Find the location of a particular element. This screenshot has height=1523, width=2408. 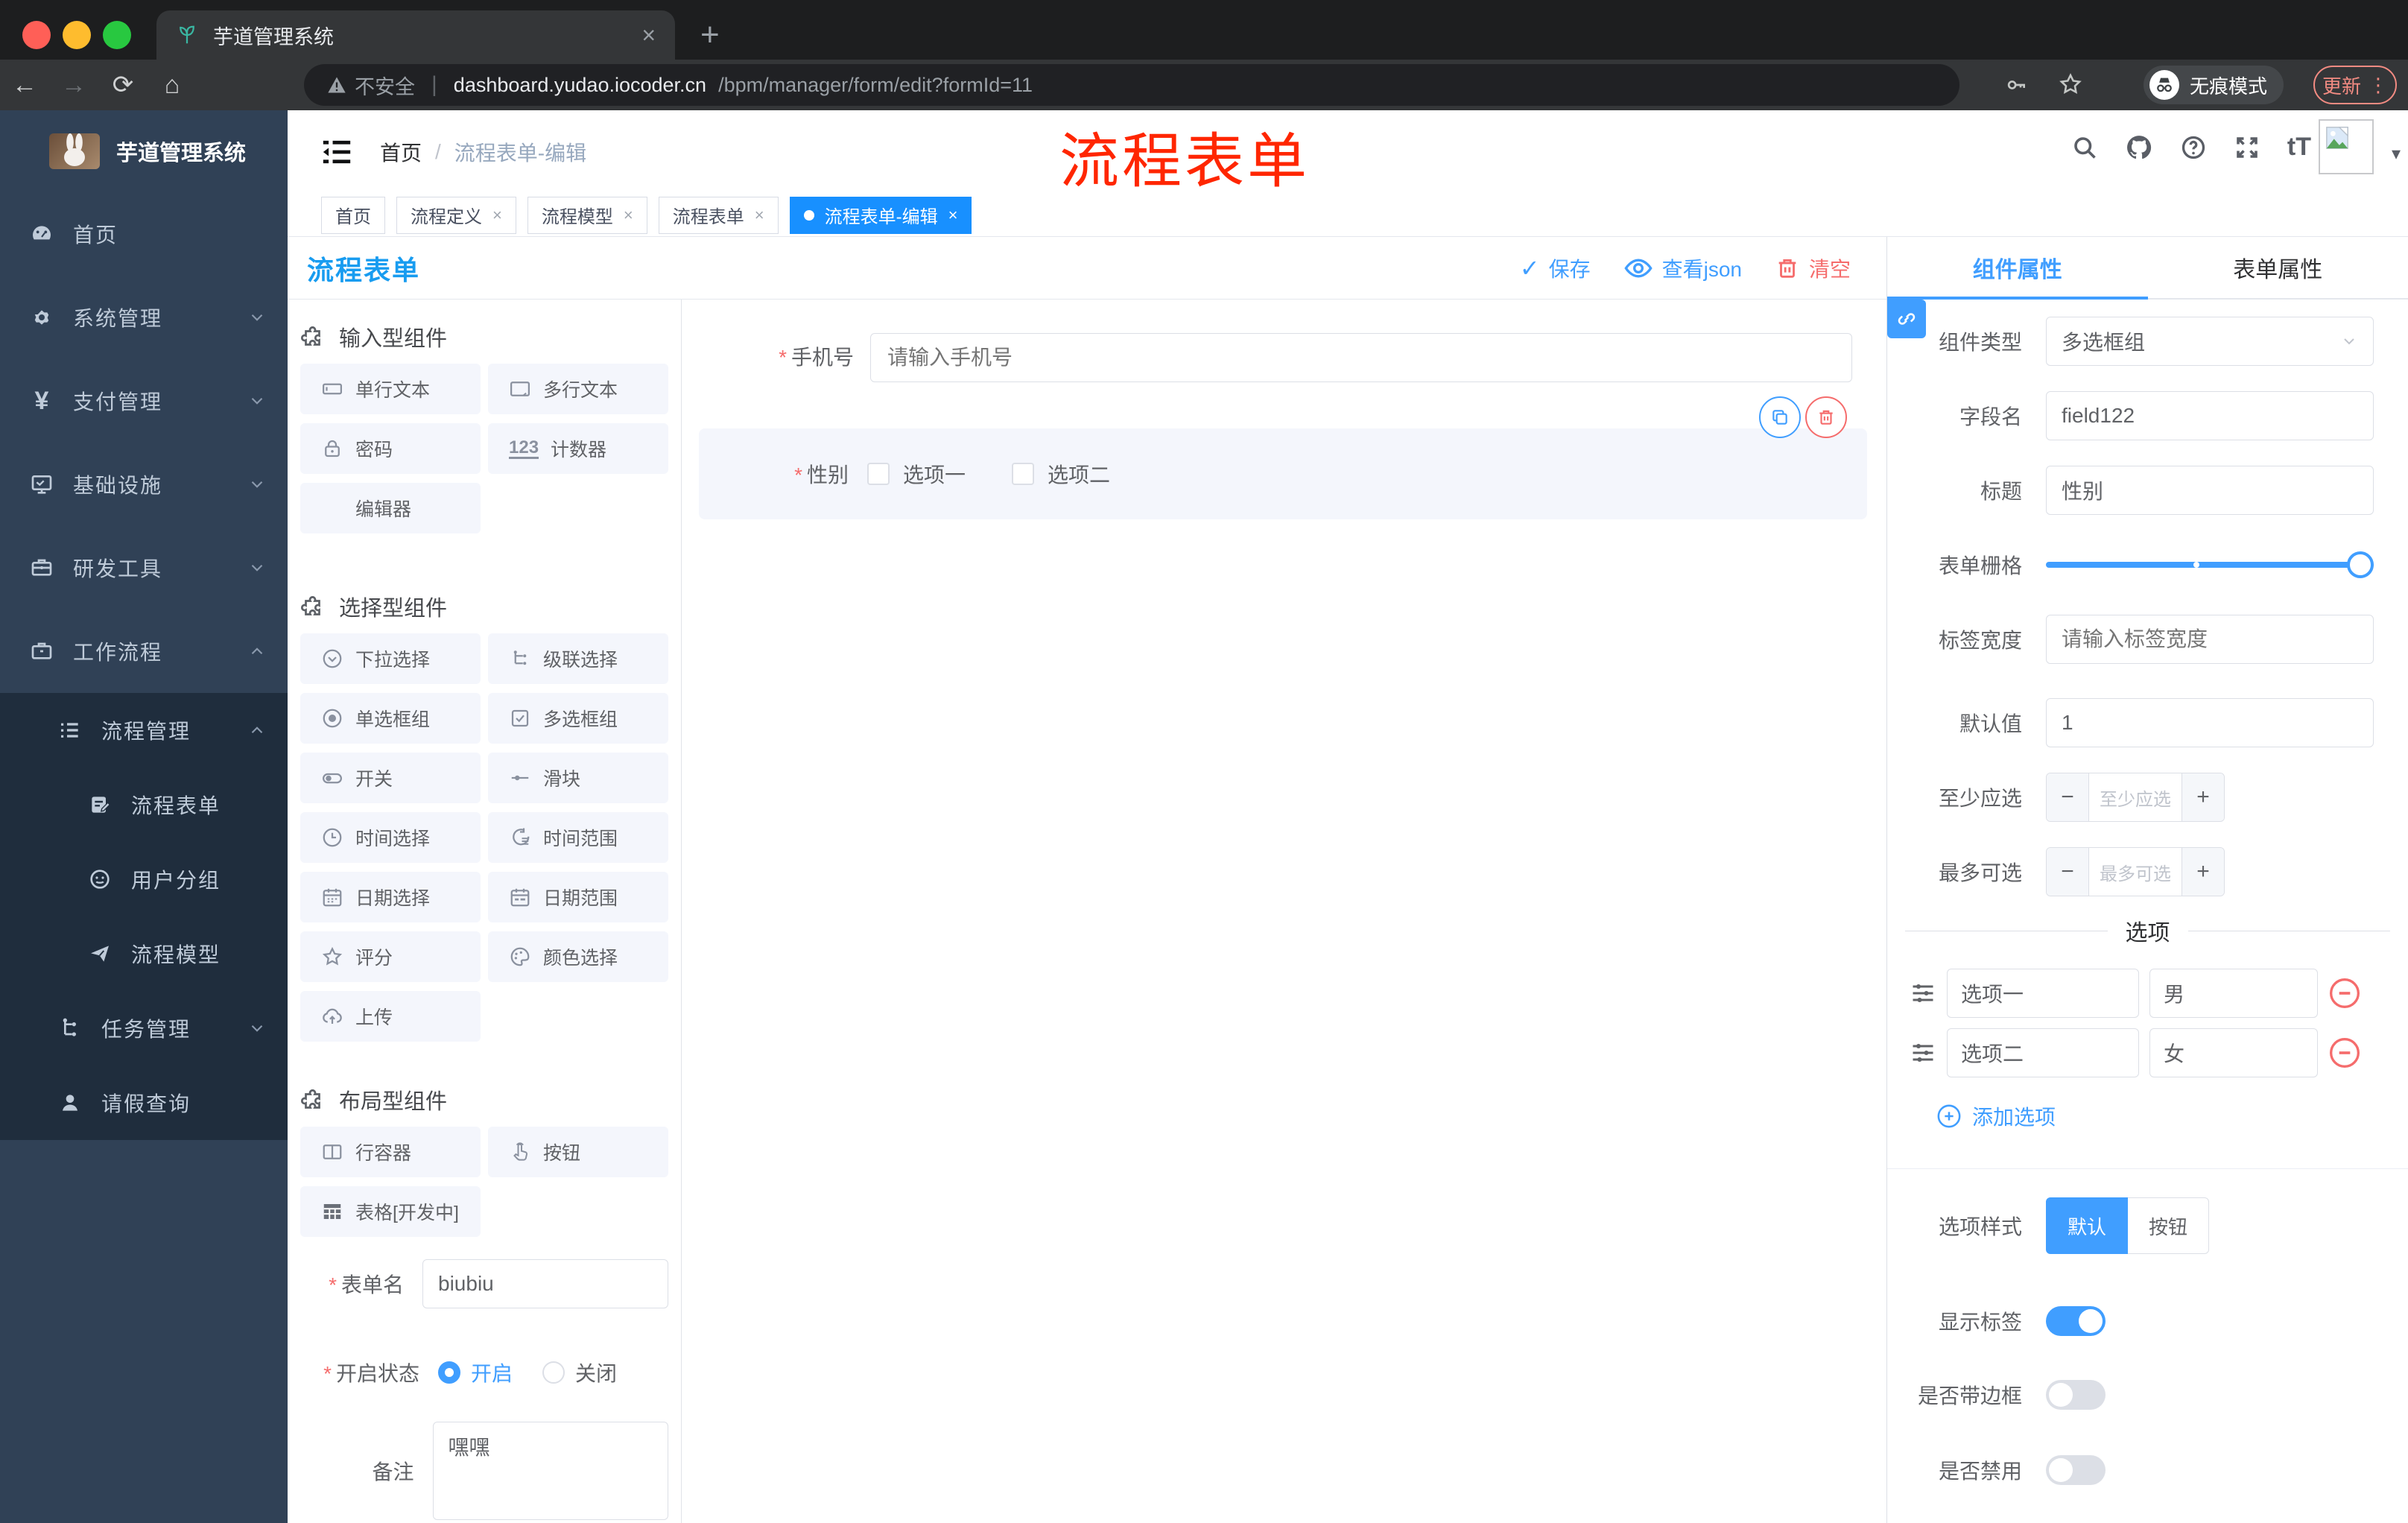

sidebar-item-task-mgmt: 任务管理 is located at coordinates (144, 1028).